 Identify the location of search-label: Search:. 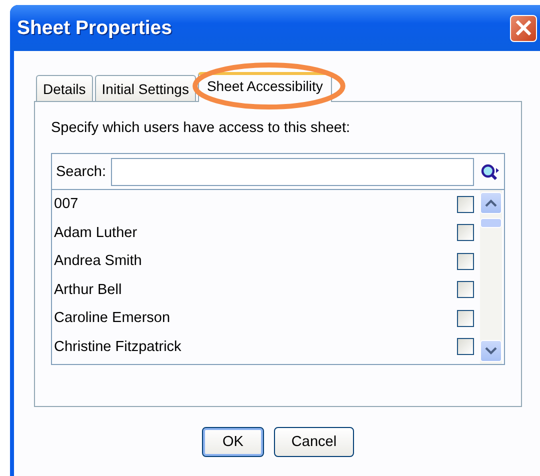
(81, 172).